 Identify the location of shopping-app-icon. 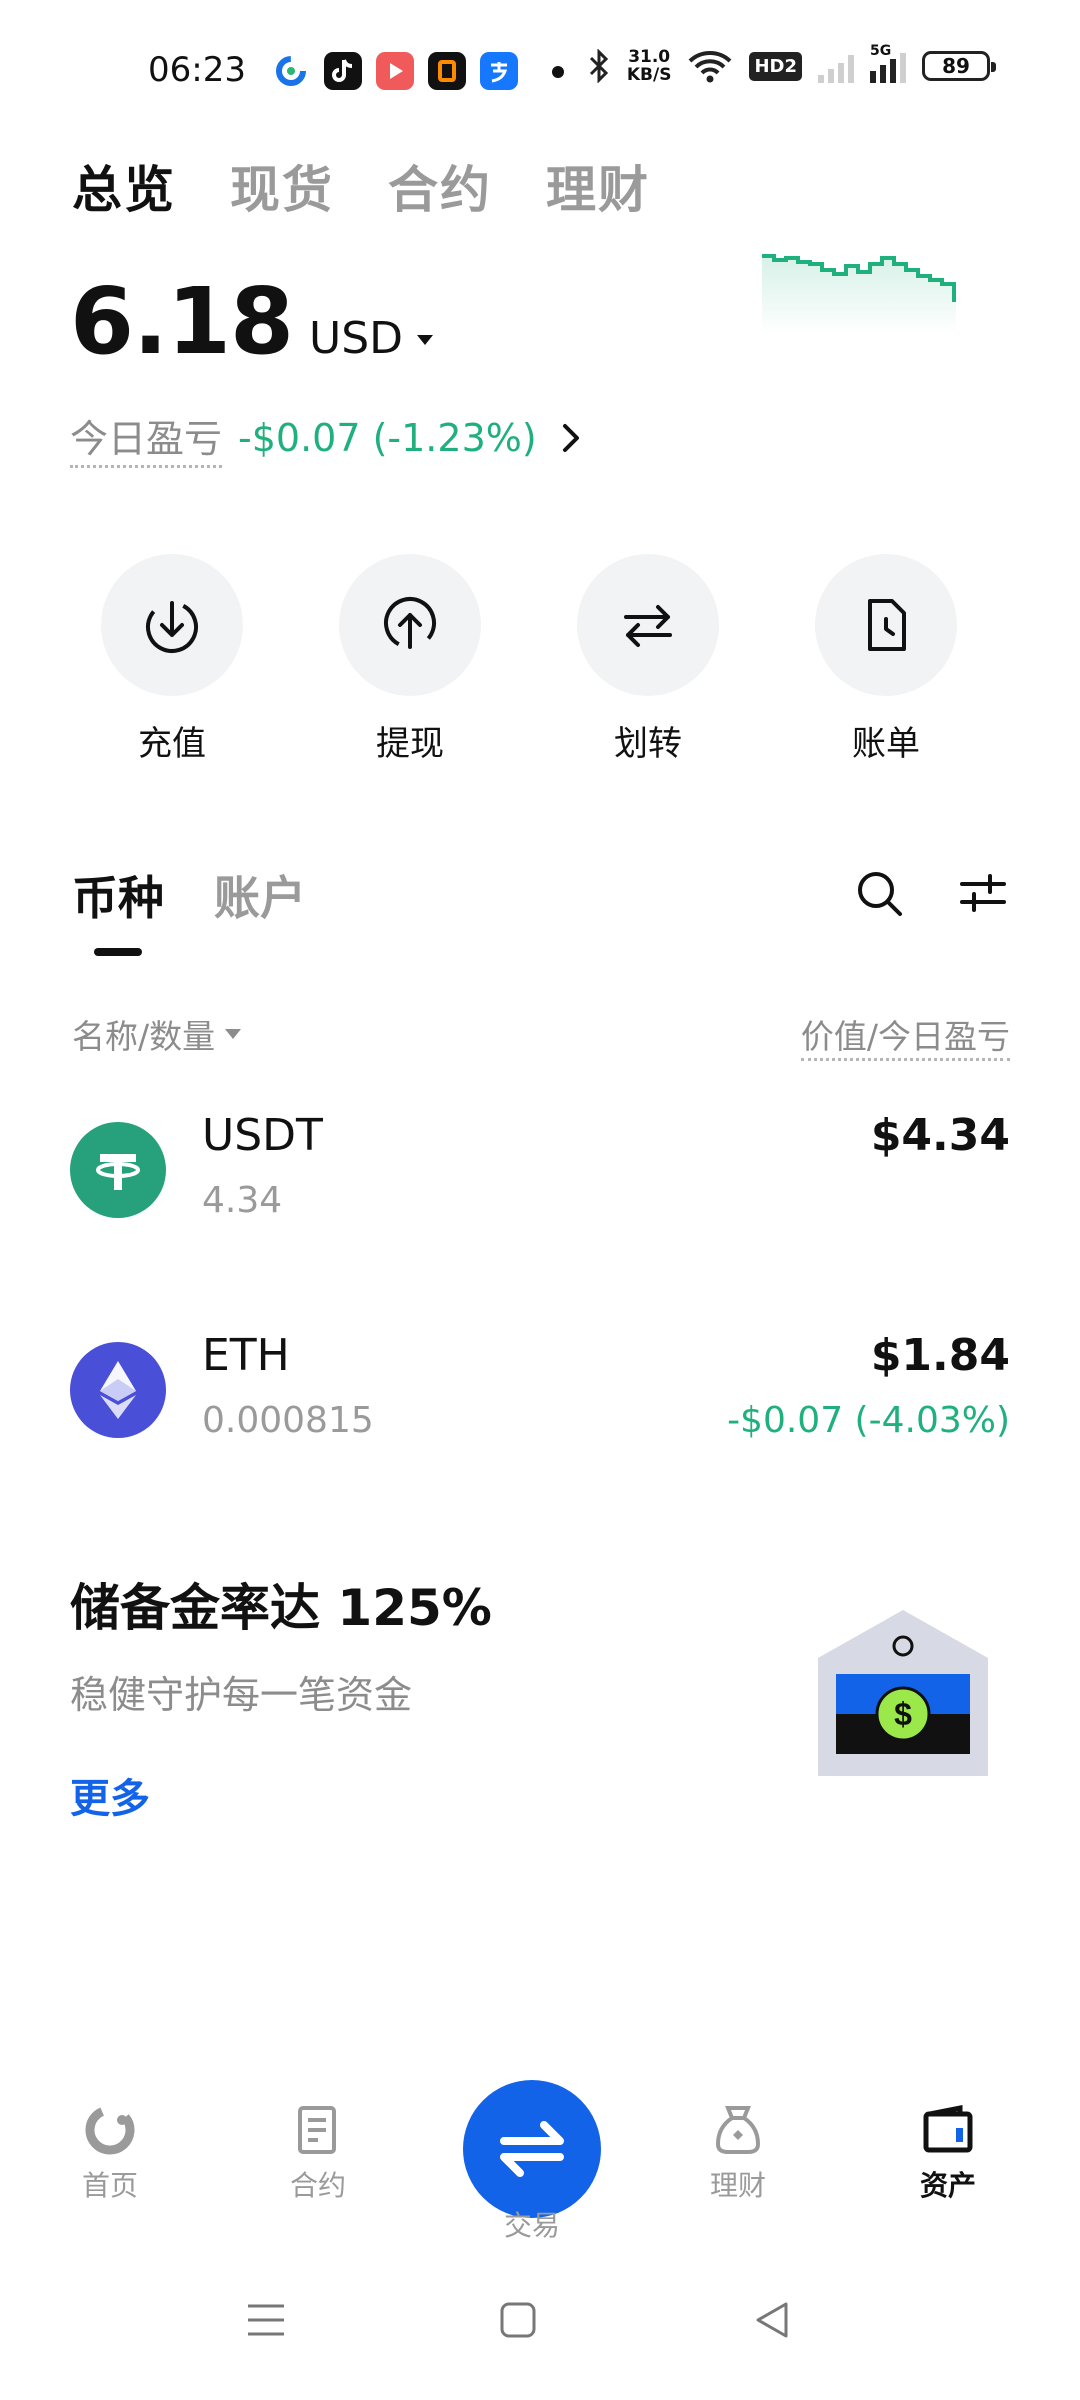
(447, 71).